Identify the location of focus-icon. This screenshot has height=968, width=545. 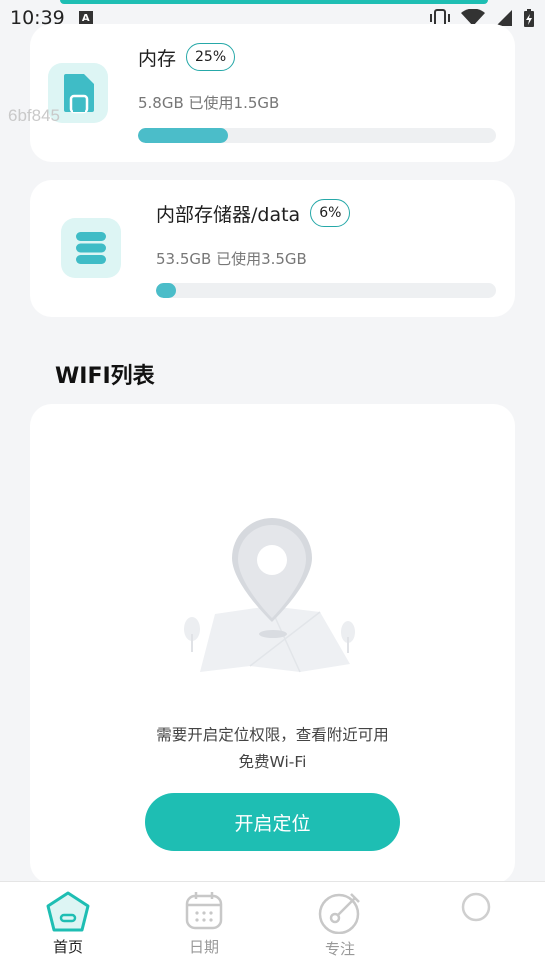
(339, 913).